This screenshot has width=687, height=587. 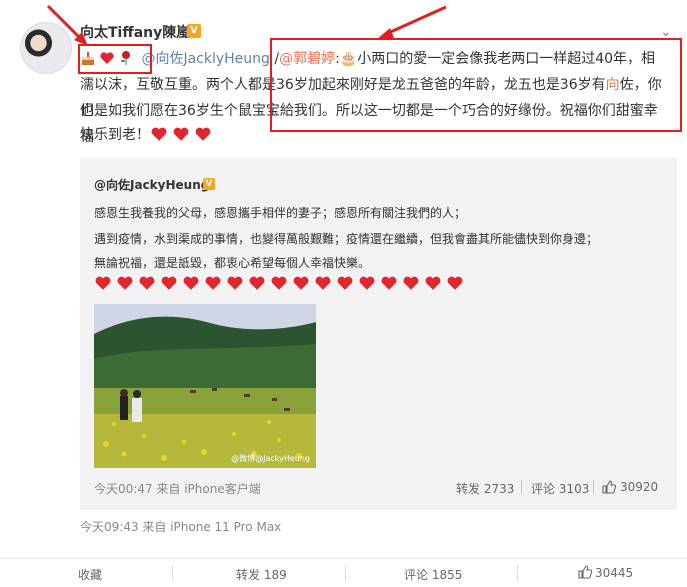 I want to click on repost-hearts, so click(x=281, y=285).